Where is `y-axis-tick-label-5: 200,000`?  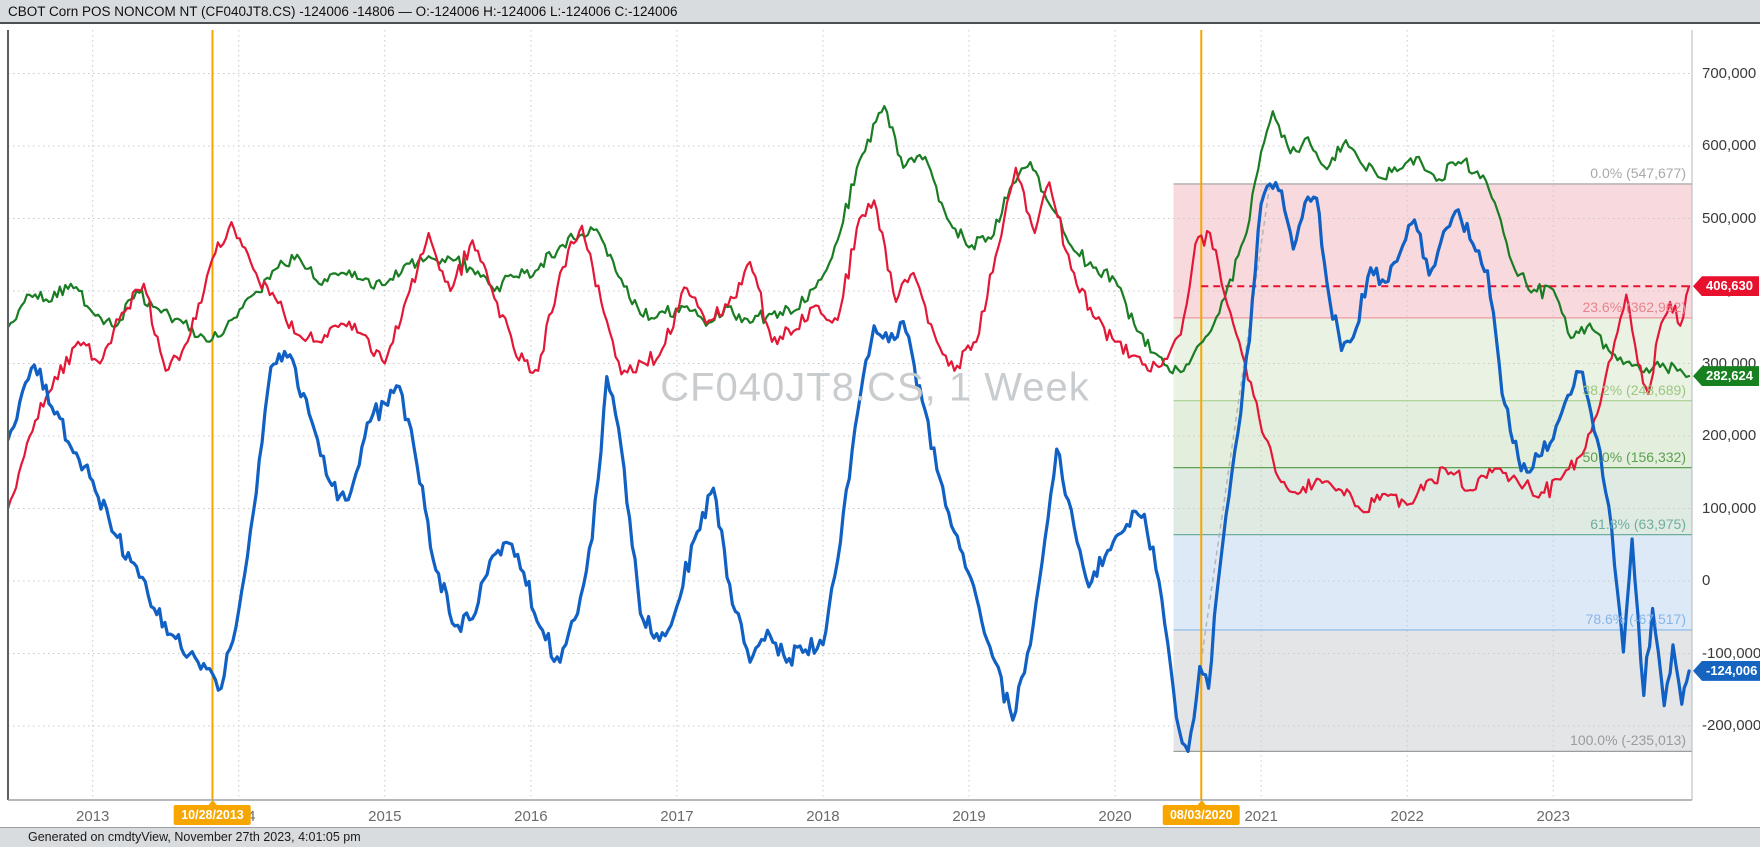 y-axis-tick-label-5: 200,000 is located at coordinates (1729, 435).